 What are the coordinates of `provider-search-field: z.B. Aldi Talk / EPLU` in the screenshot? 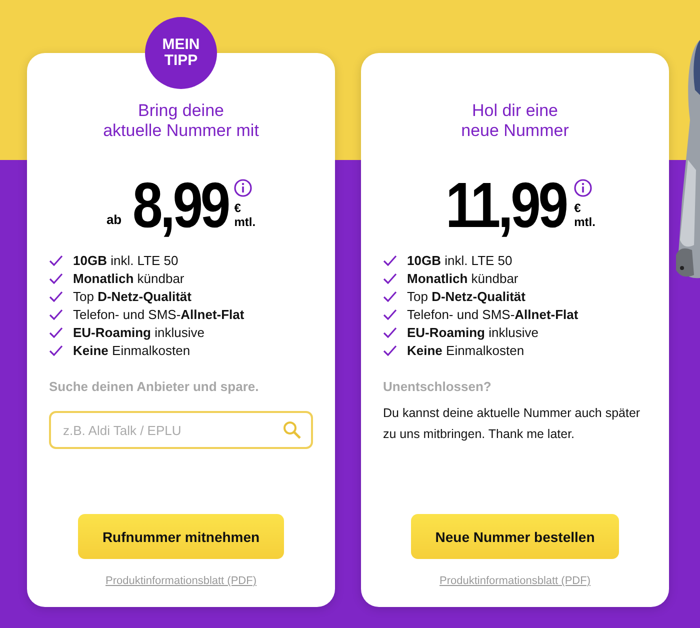 It's located at (181, 430).